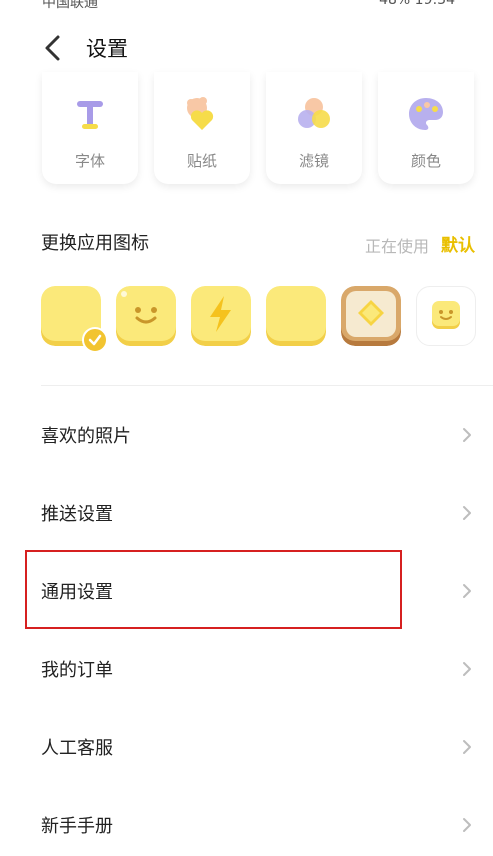  I want to click on tool-card-font: 字体, so click(90, 128).